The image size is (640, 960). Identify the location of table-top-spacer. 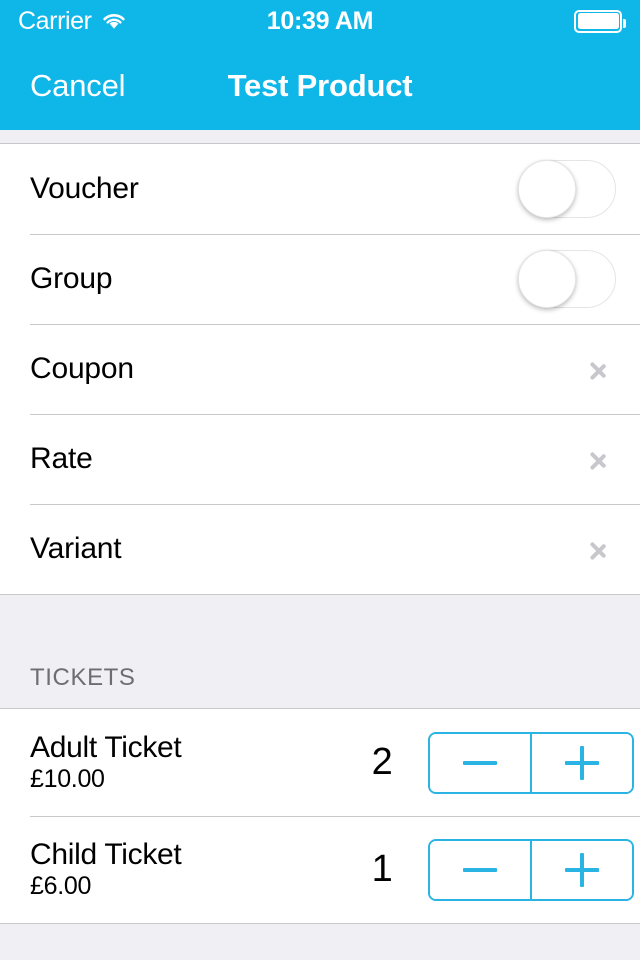
(320, 136).